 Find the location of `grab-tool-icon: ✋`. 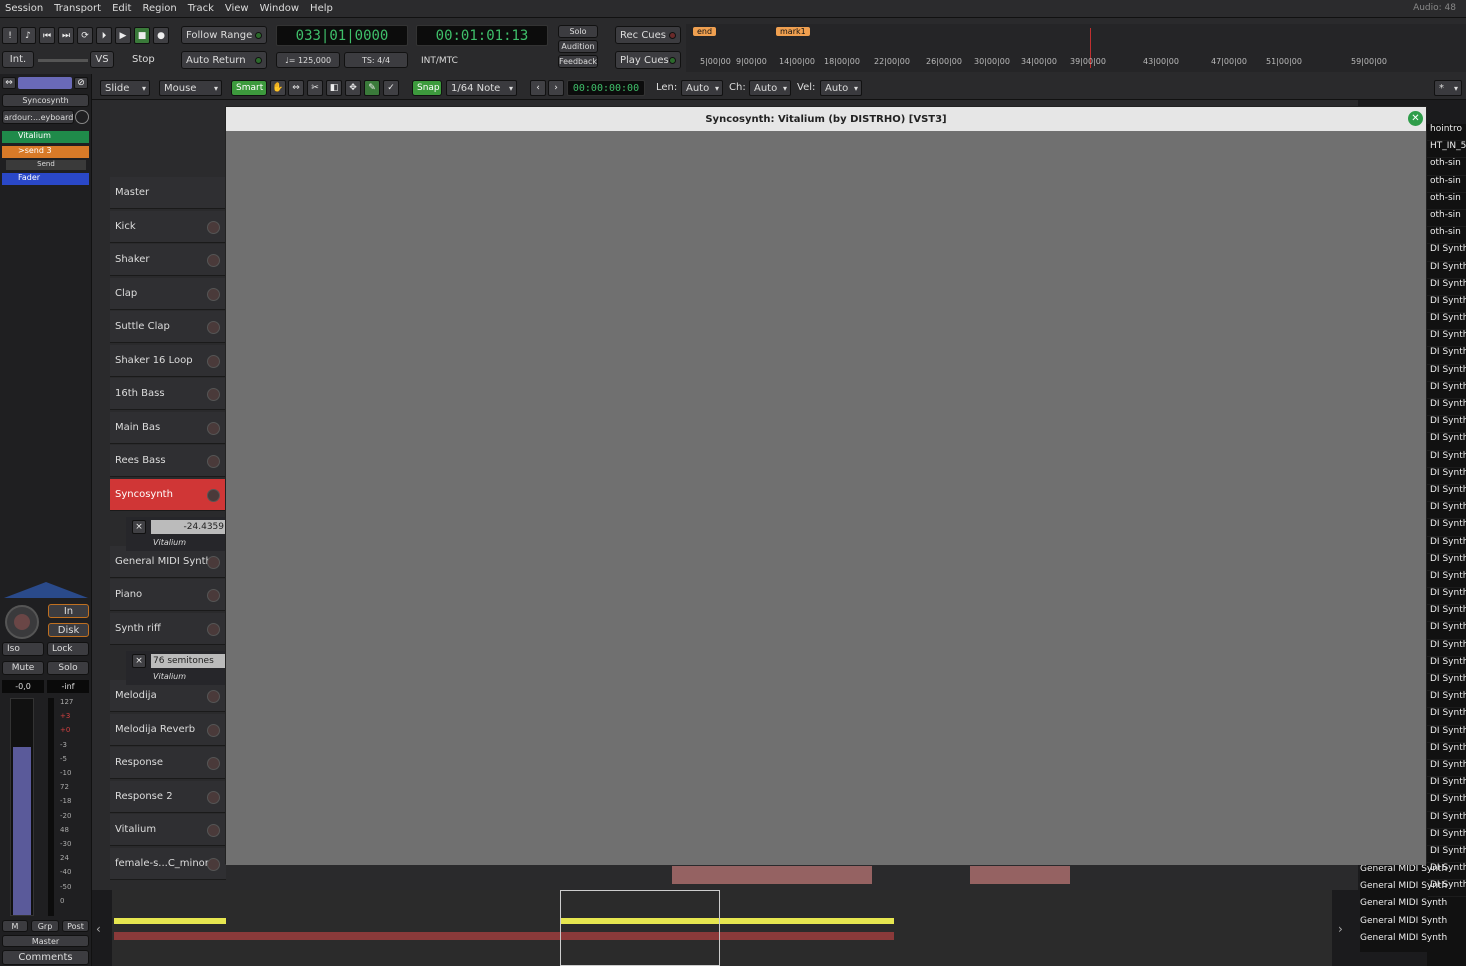

grab-tool-icon: ✋ is located at coordinates (278, 88).